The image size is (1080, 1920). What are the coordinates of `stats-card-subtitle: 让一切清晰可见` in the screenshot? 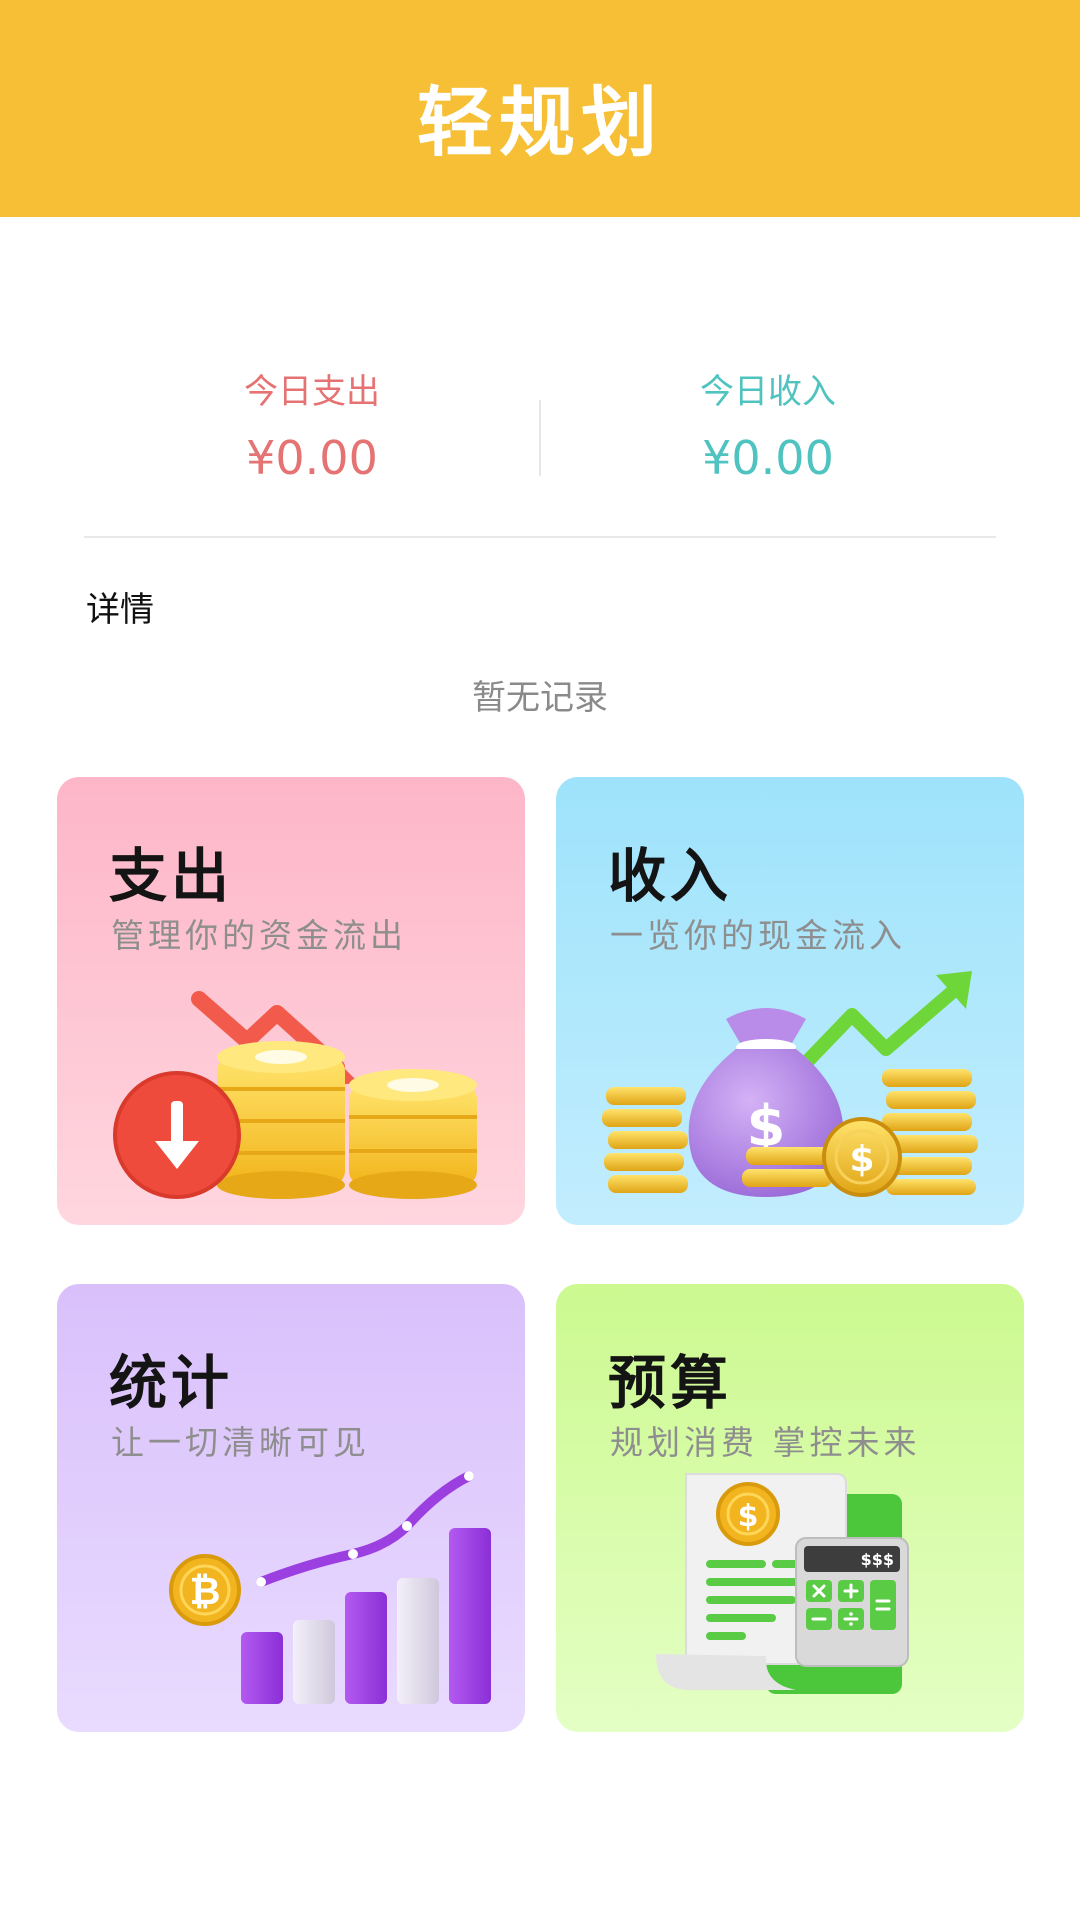 It's located at (240, 1442).